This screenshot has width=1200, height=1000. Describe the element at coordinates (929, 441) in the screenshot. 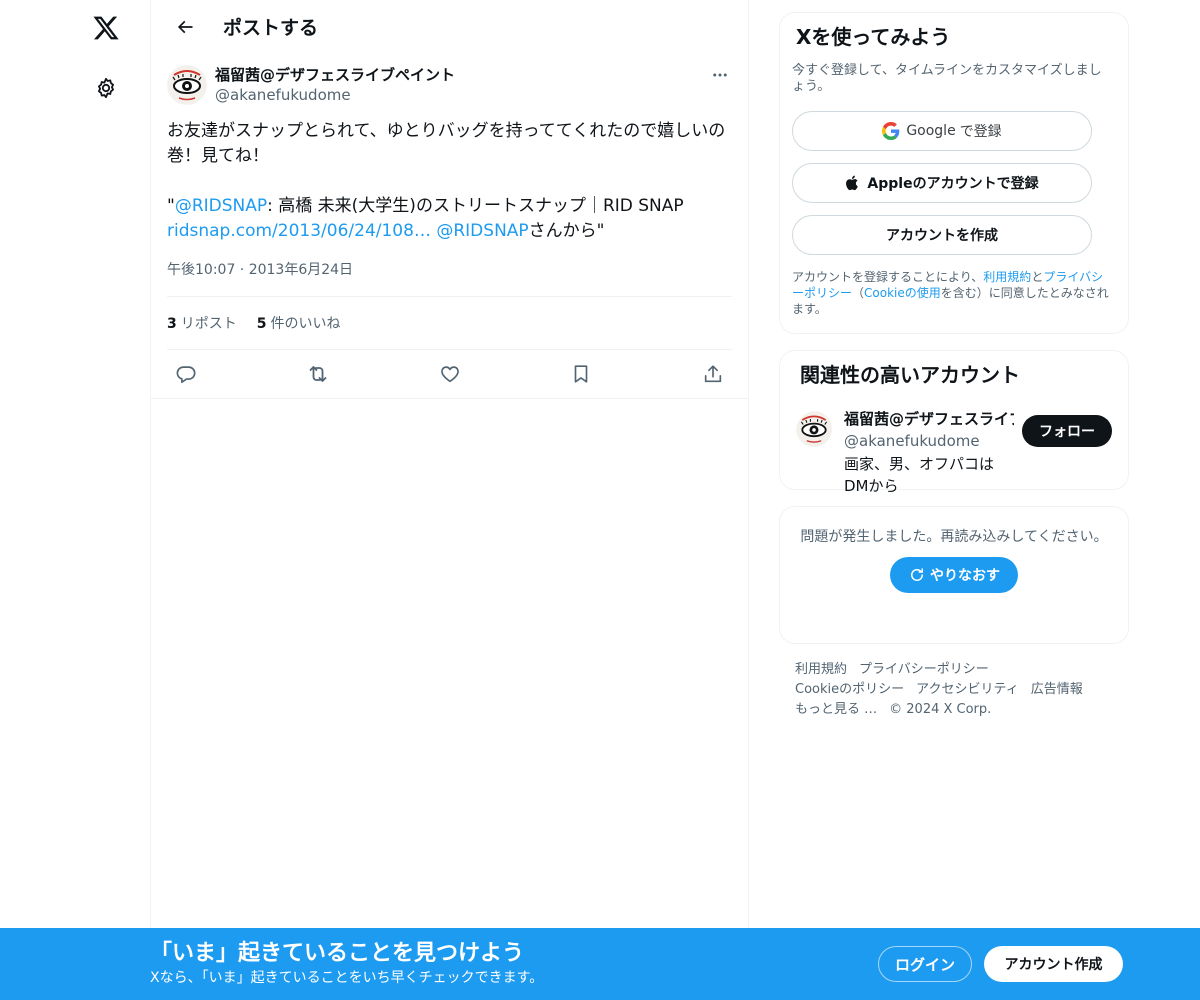

I see `related-account-handle: @akanefukudome` at that location.